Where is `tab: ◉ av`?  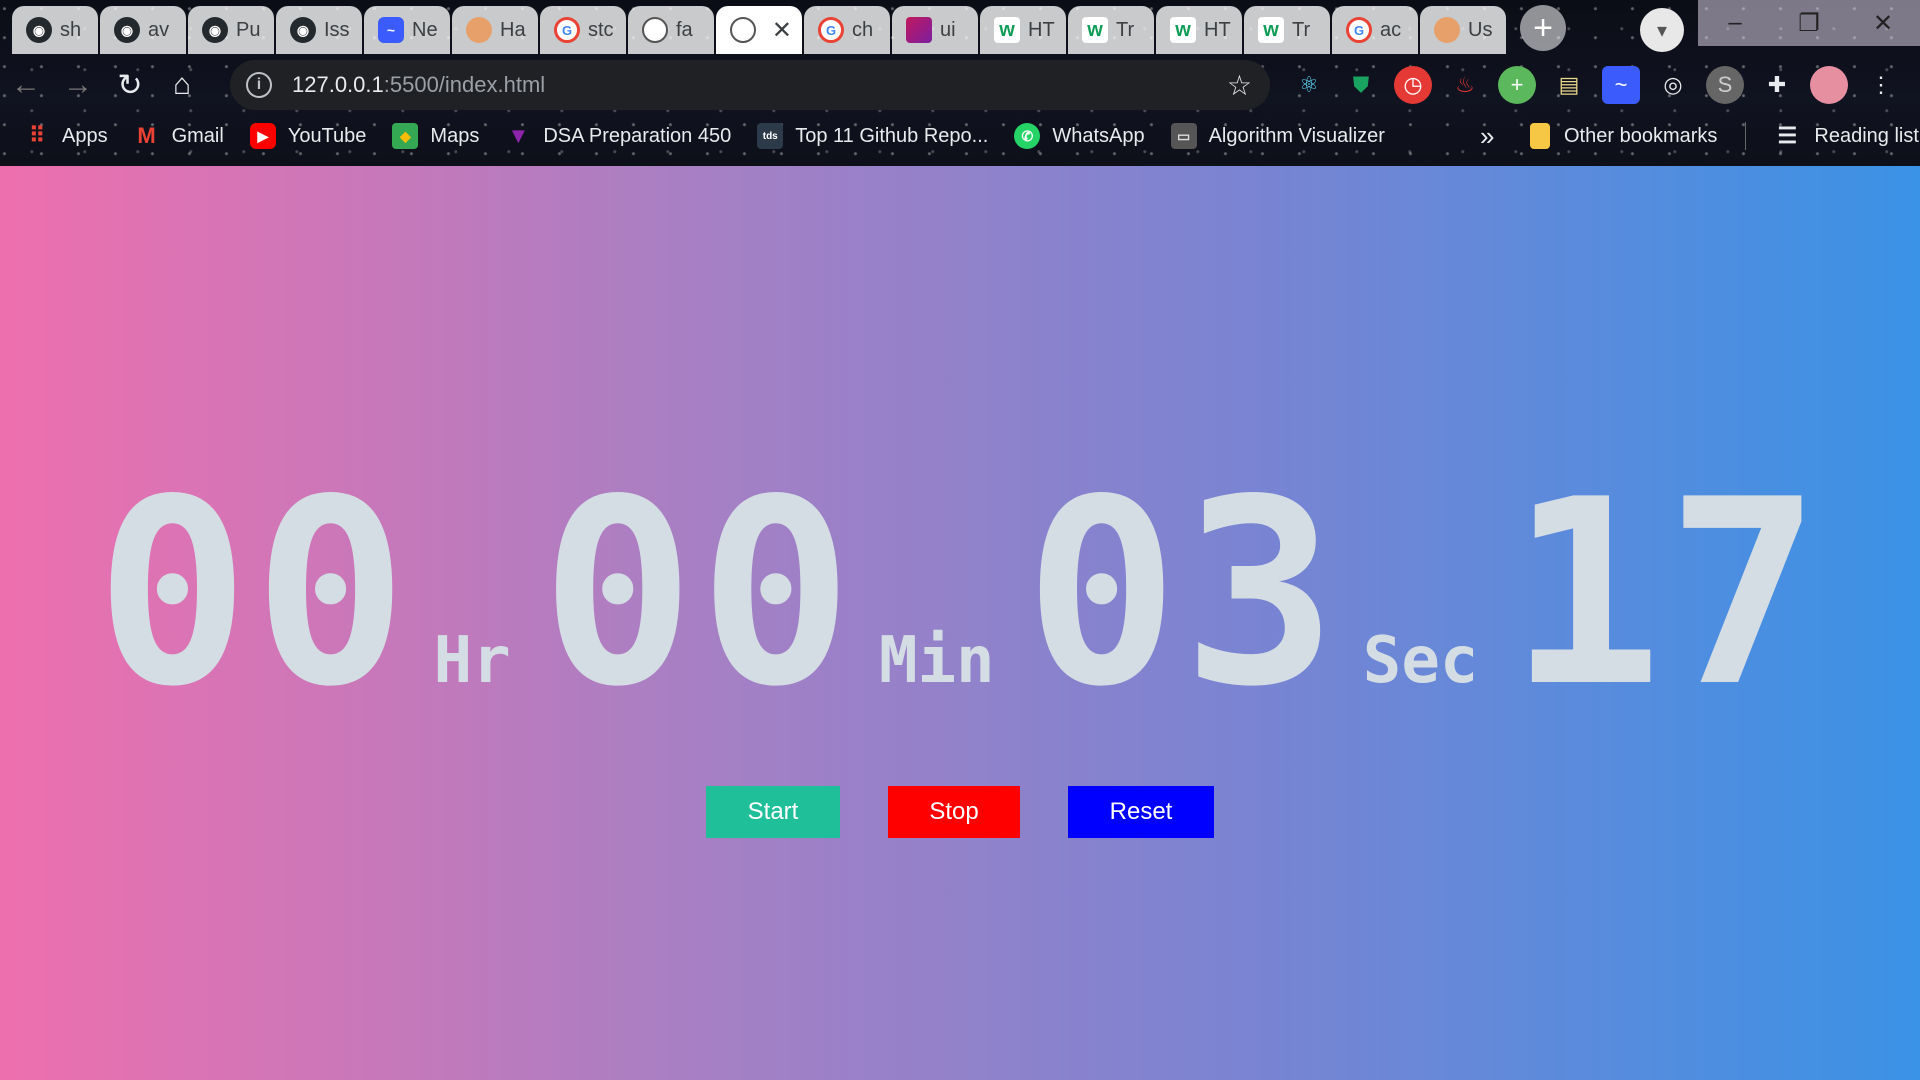
tab: ◉ av is located at coordinates (143, 30).